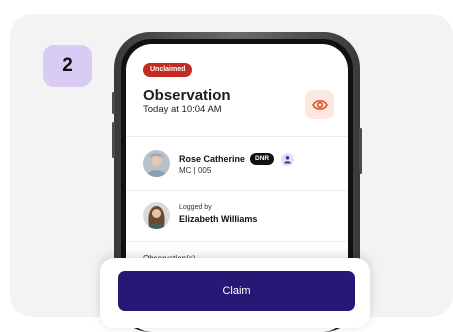 The image size is (453, 332). What do you see at coordinates (262, 159) in the screenshot?
I see `dnr-badge: DNR` at bounding box center [262, 159].